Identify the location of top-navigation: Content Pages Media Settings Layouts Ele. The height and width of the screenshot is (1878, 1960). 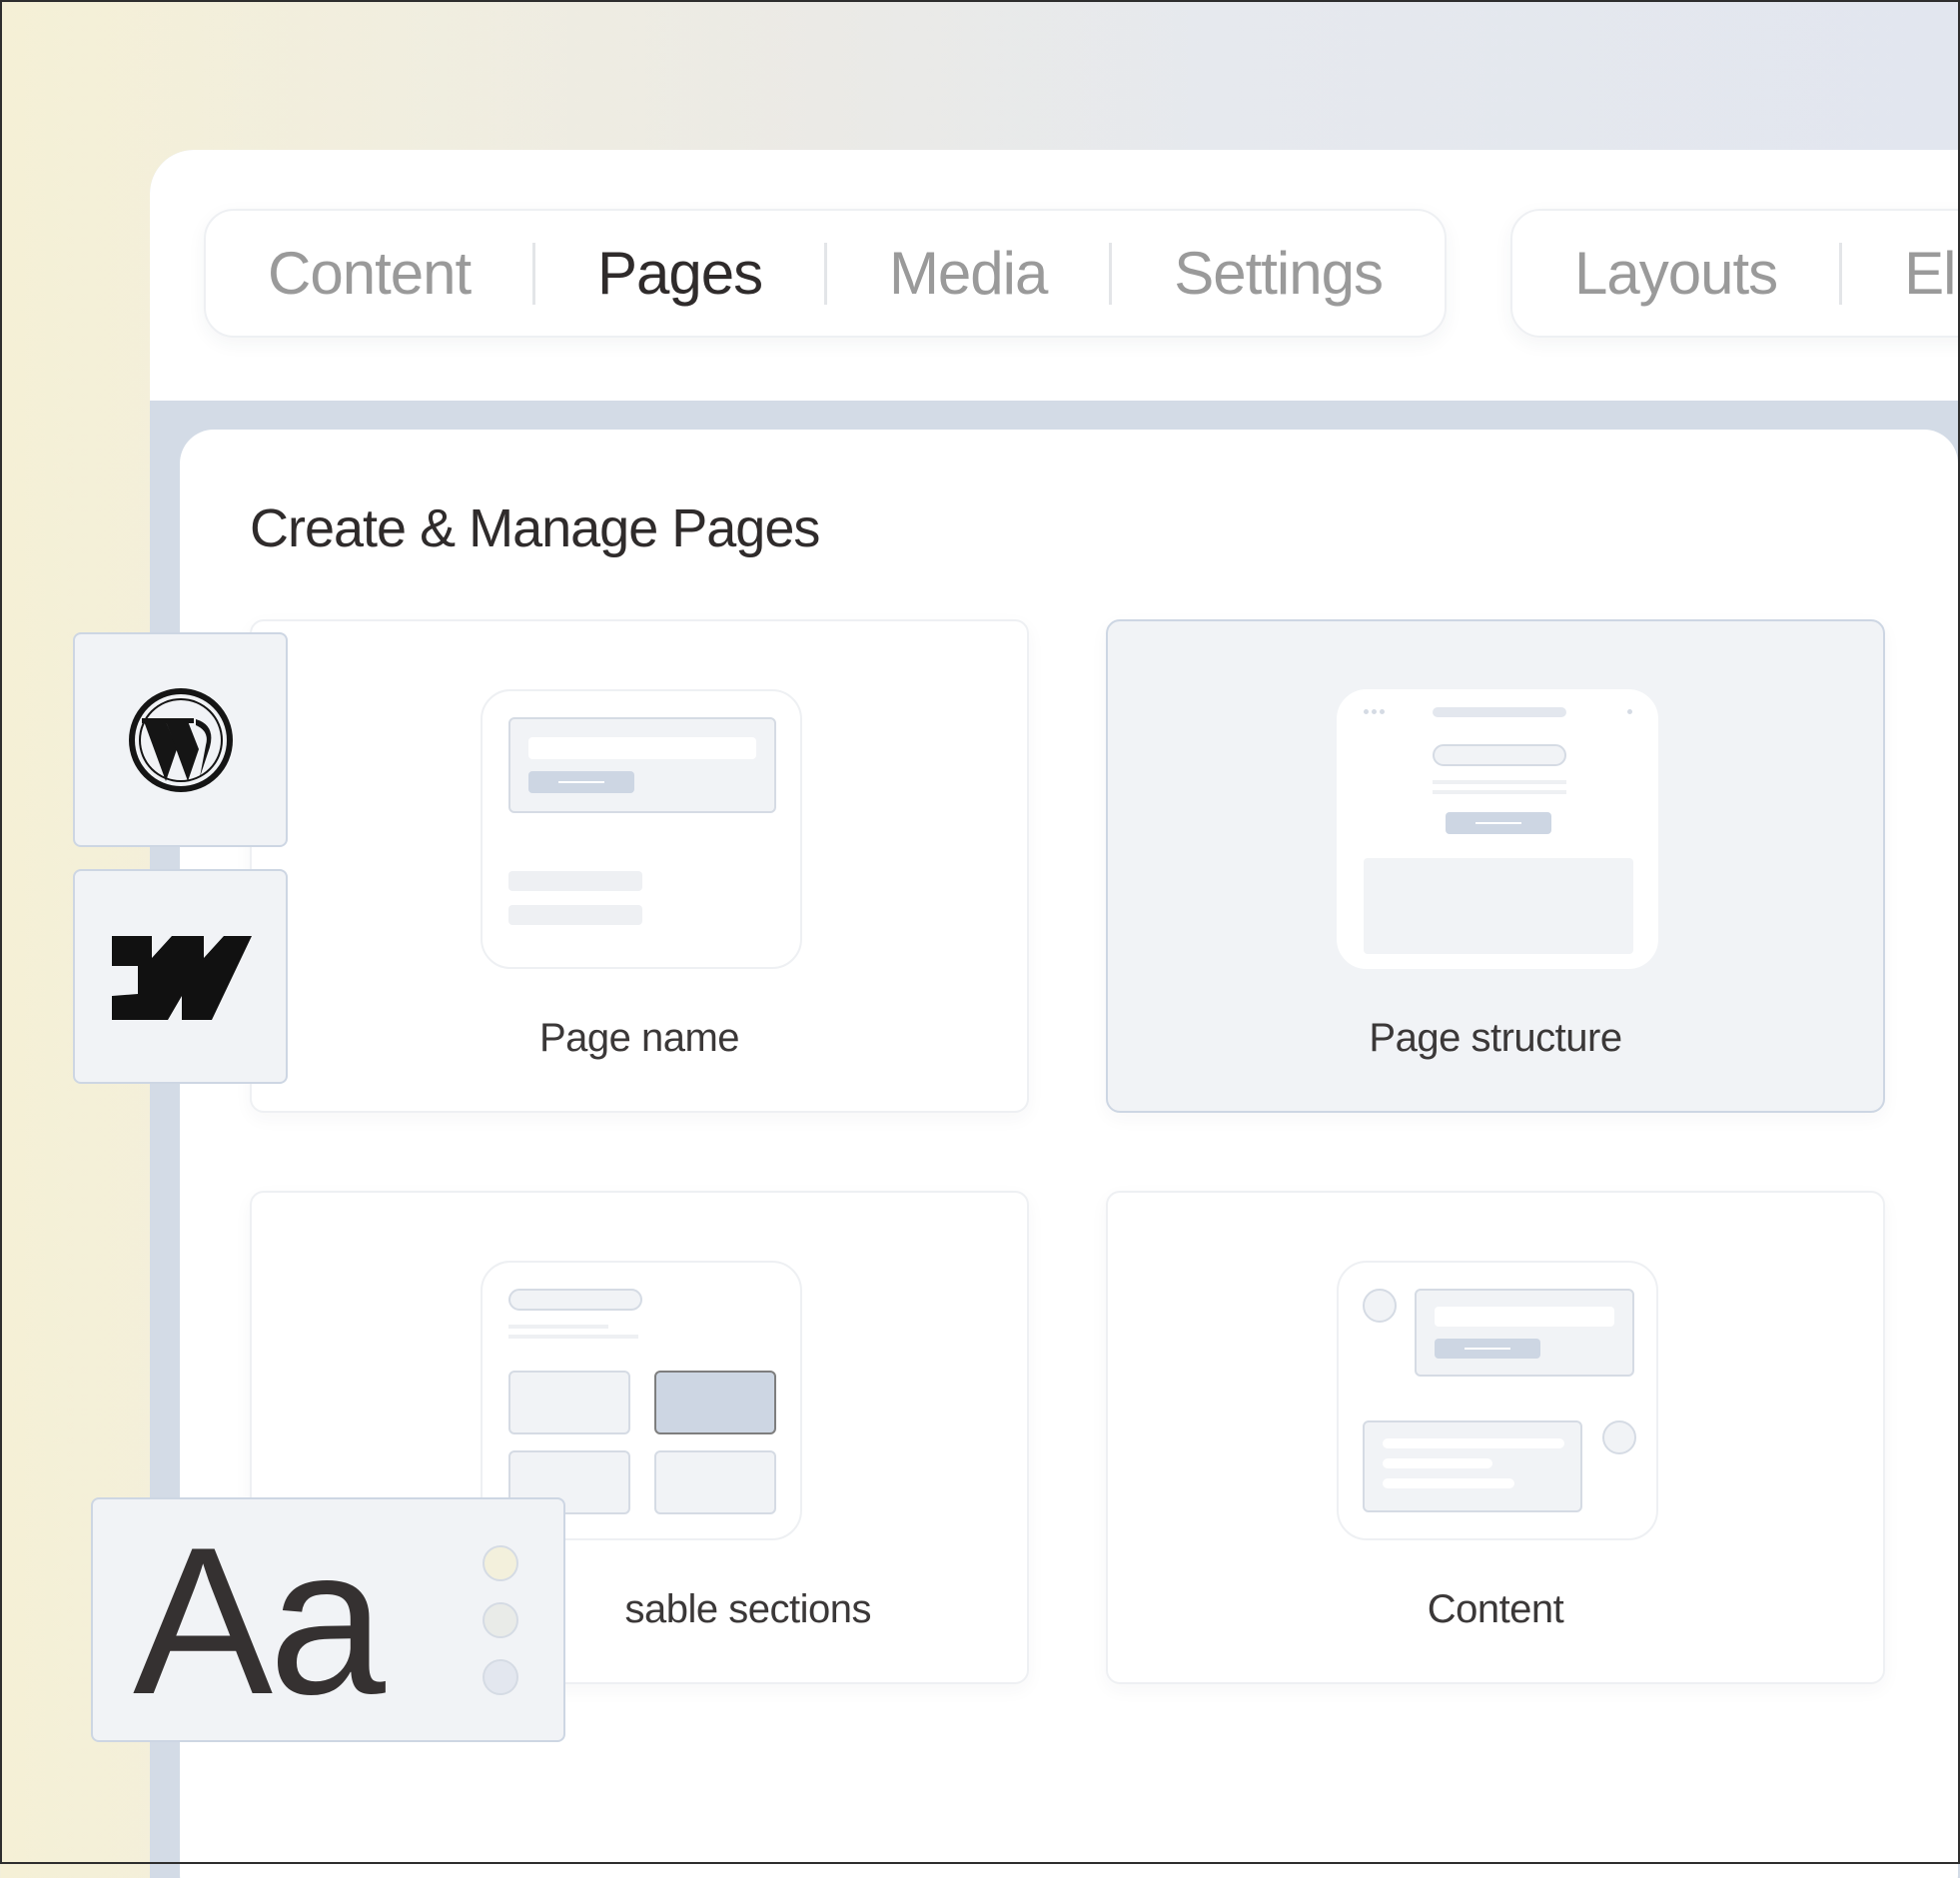
(1055, 275).